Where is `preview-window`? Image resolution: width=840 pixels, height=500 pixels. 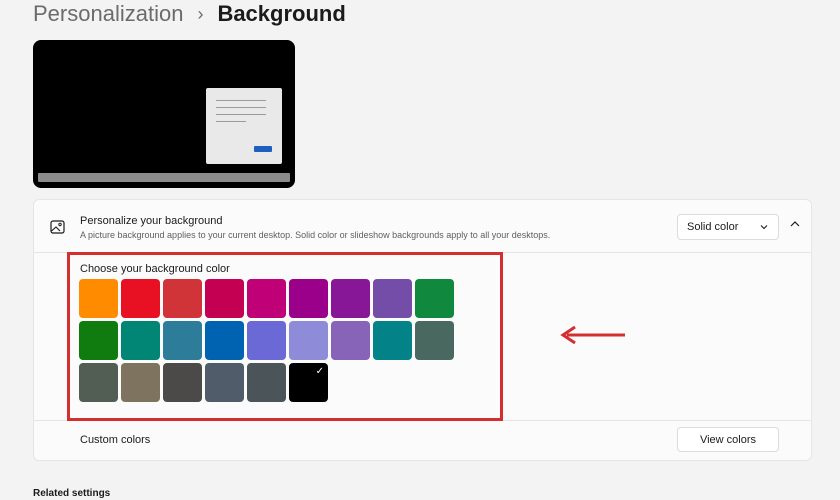 preview-window is located at coordinates (244, 126).